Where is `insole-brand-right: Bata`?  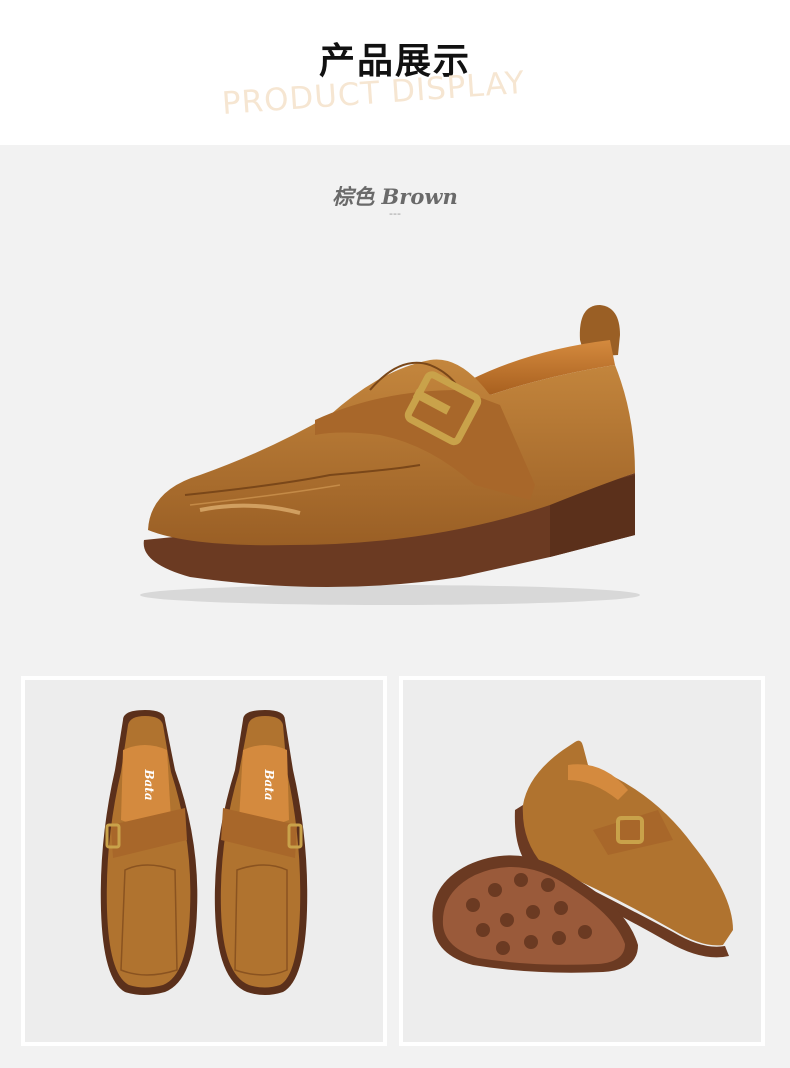
insole-brand-right: Bata is located at coordinates (269, 784).